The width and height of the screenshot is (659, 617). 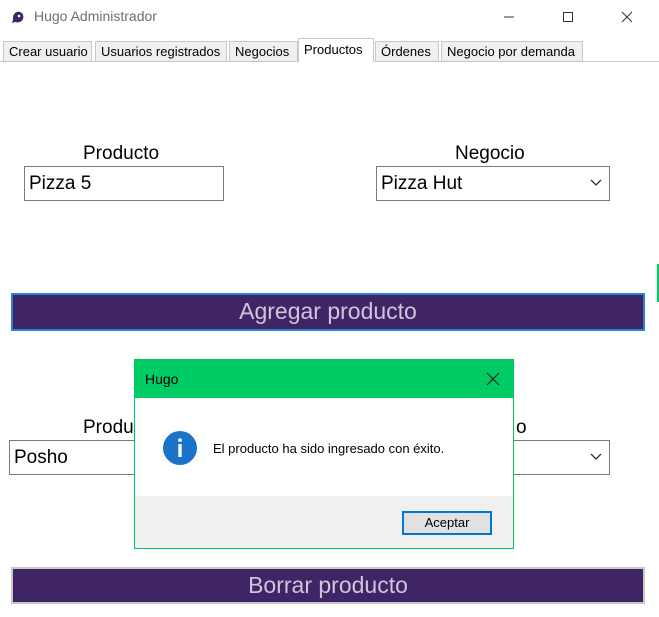 What do you see at coordinates (60, 183) in the screenshot?
I see `product-input-value: Pizza 5` at bounding box center [60, 183].